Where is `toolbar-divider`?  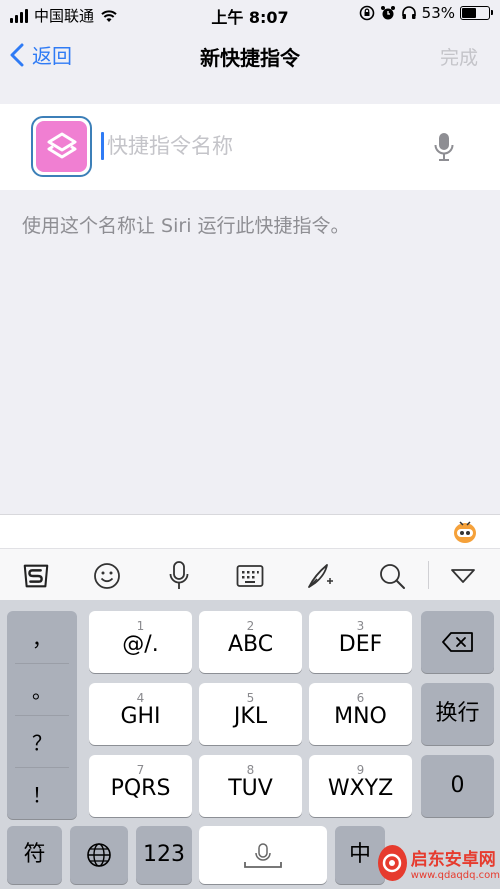
toolbar-divider is located at coordinates (428, 575).